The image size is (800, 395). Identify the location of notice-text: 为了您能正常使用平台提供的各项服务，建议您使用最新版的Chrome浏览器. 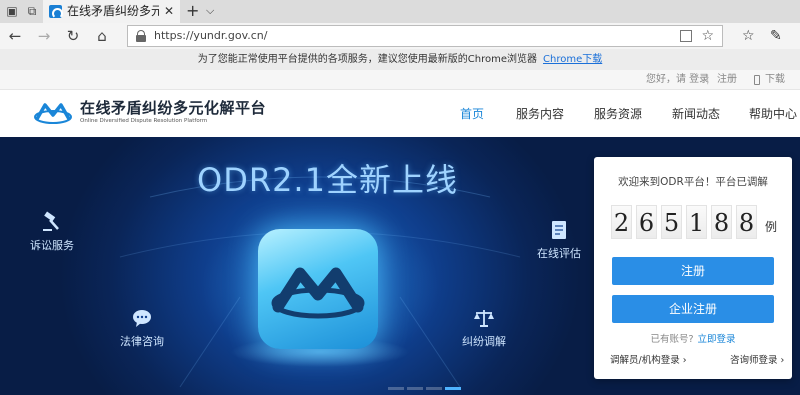
(367, 59).